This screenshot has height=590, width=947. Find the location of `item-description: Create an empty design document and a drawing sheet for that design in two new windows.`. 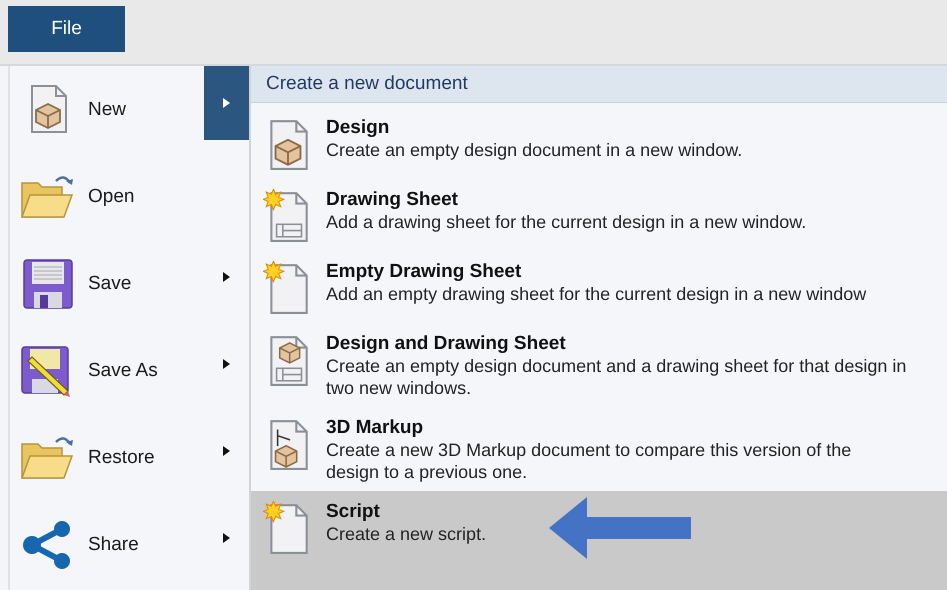

item-description: Create an empty design document and a drawing sheet for that design in two new windows. is located at coordinates (617, 377).